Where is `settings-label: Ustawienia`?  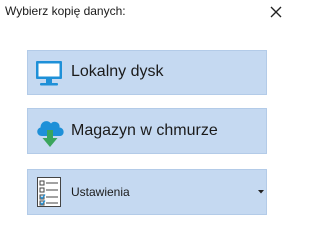 settings-label: Ustawienia is located at coordinates (100, 192).